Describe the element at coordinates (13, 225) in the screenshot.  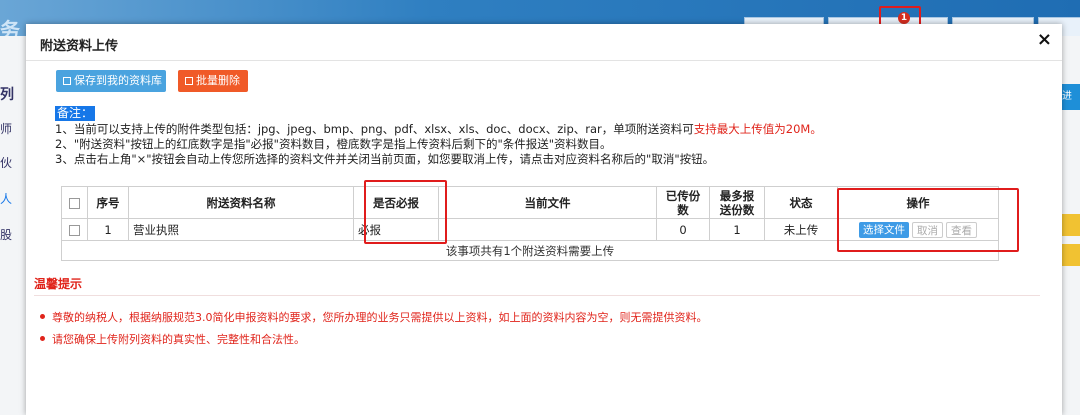
I see `background-sidebar: 列 师 伙 人 股` at that location.